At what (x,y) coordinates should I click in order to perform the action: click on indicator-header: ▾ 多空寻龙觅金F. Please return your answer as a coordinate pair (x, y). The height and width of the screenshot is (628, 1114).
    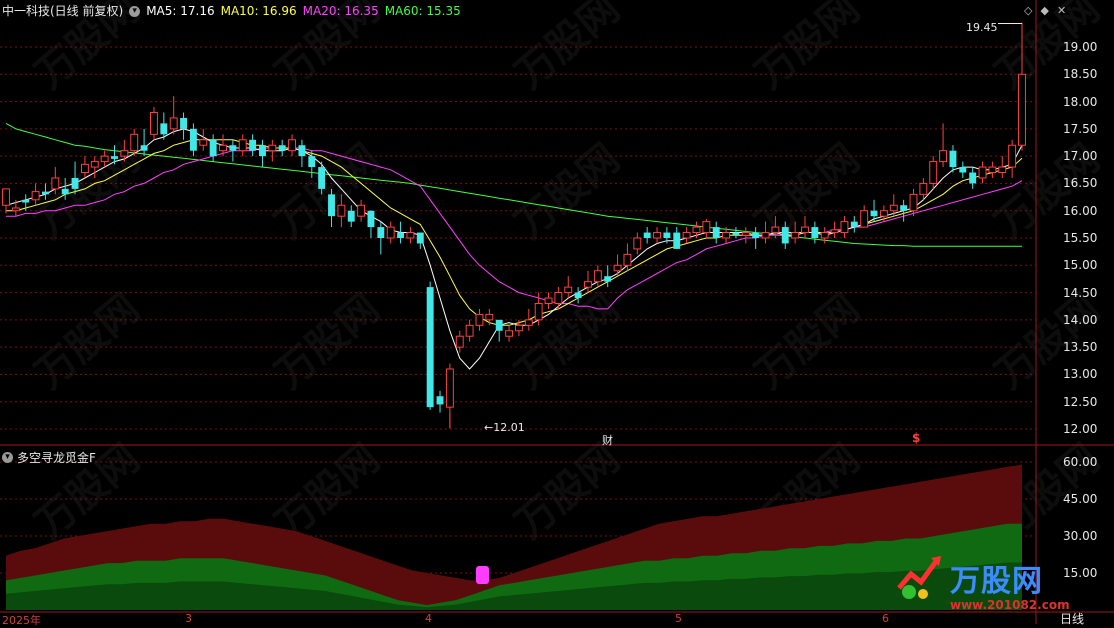
    Looking at the image, I should click on (49, 457).